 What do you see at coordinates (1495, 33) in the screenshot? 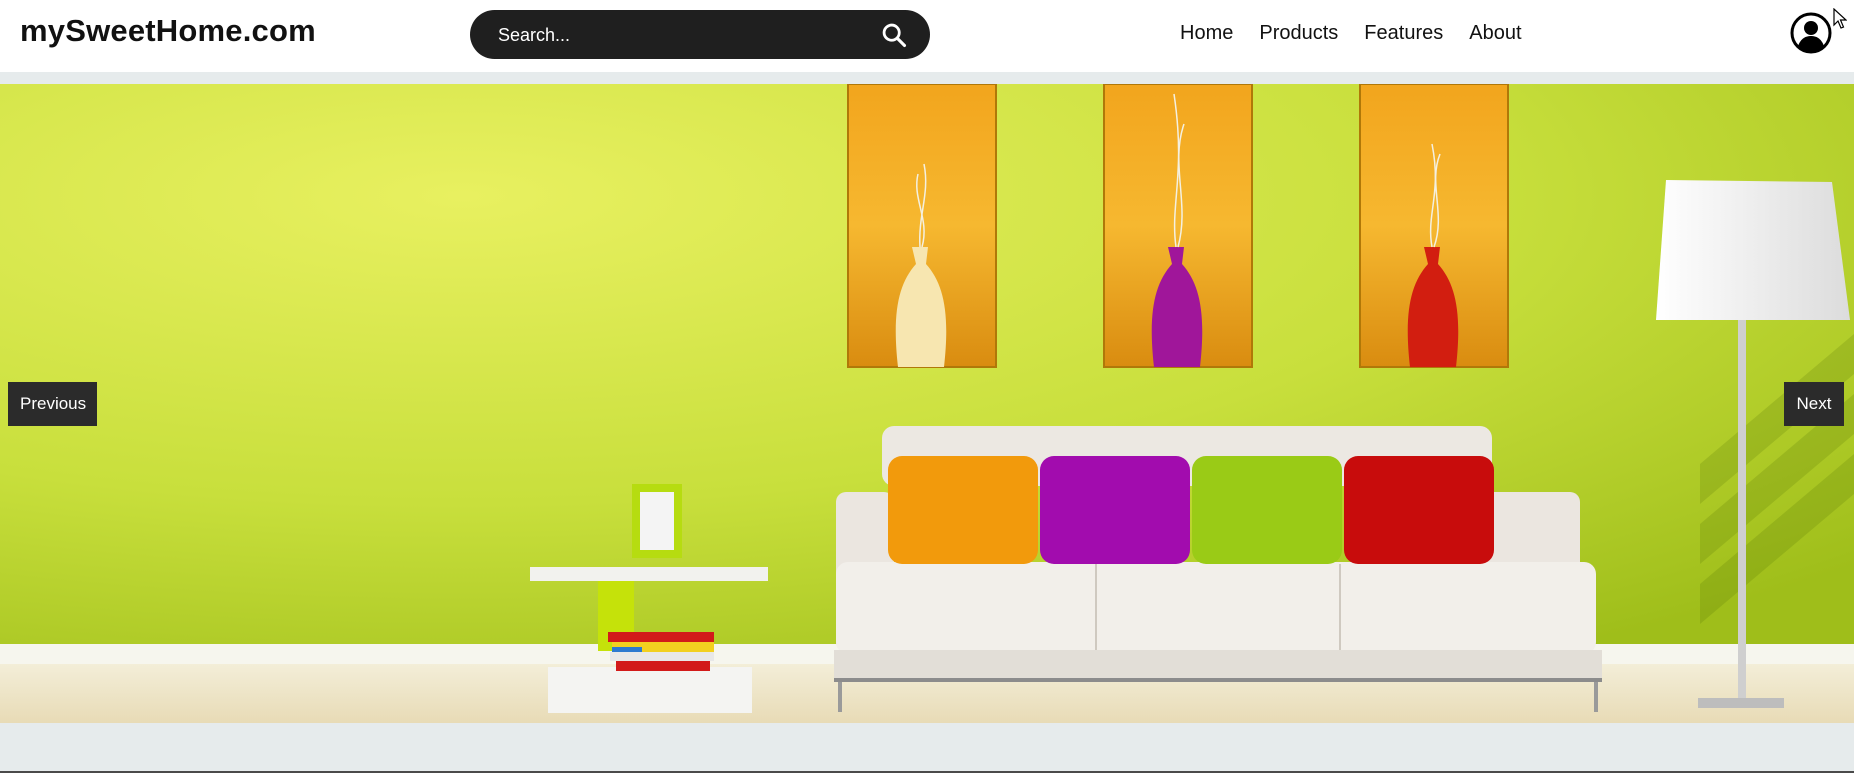
I see `nav-about: About` at bounding box center [1495, 33].